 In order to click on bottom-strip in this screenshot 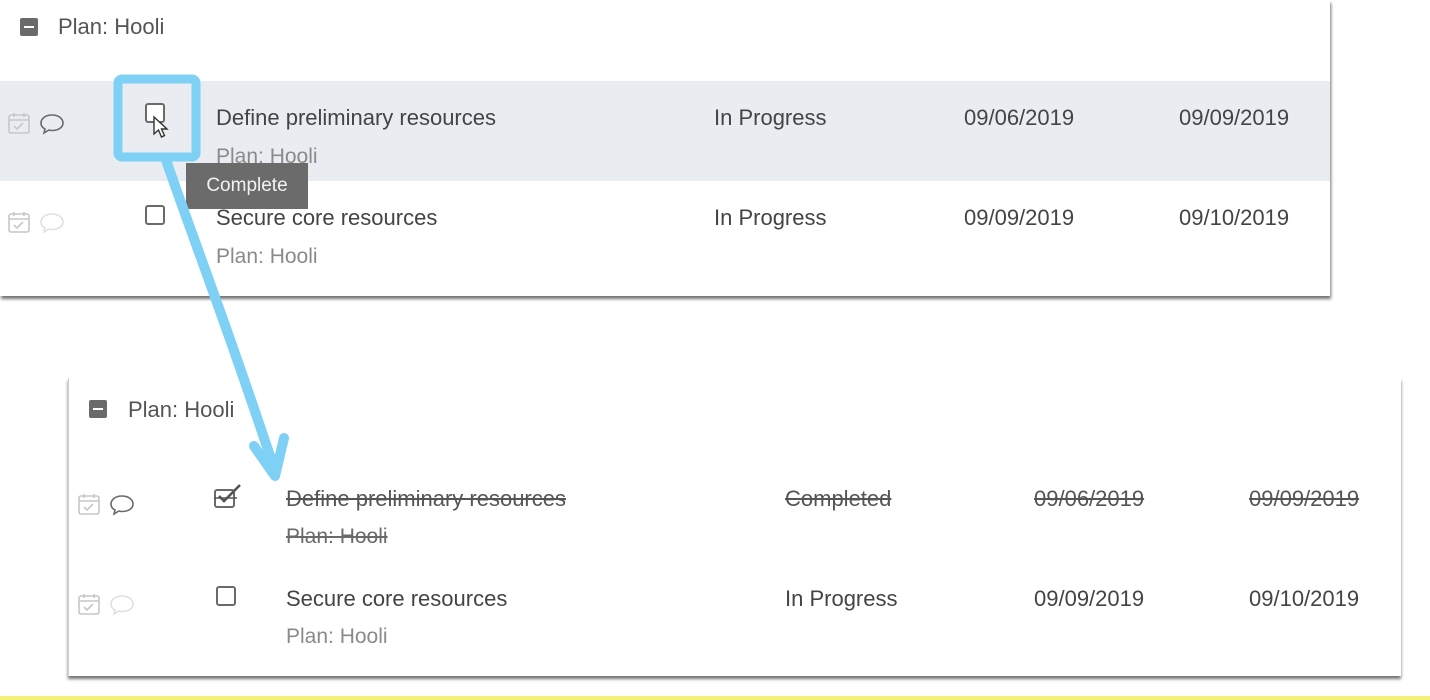, I will do `click(715, 698)`.